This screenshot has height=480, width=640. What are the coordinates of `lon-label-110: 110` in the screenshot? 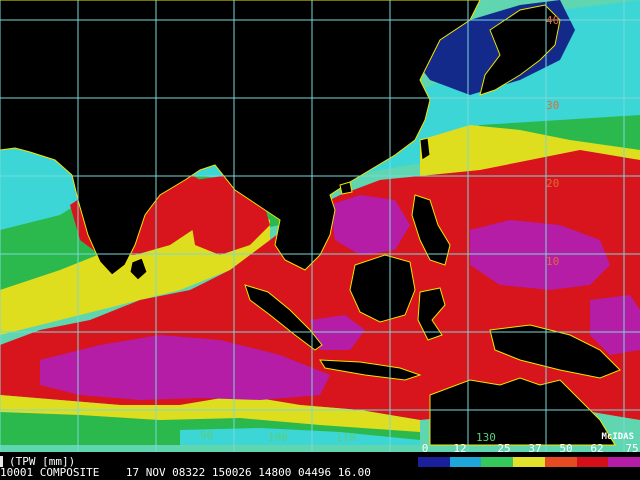 It's located at (346, 437).